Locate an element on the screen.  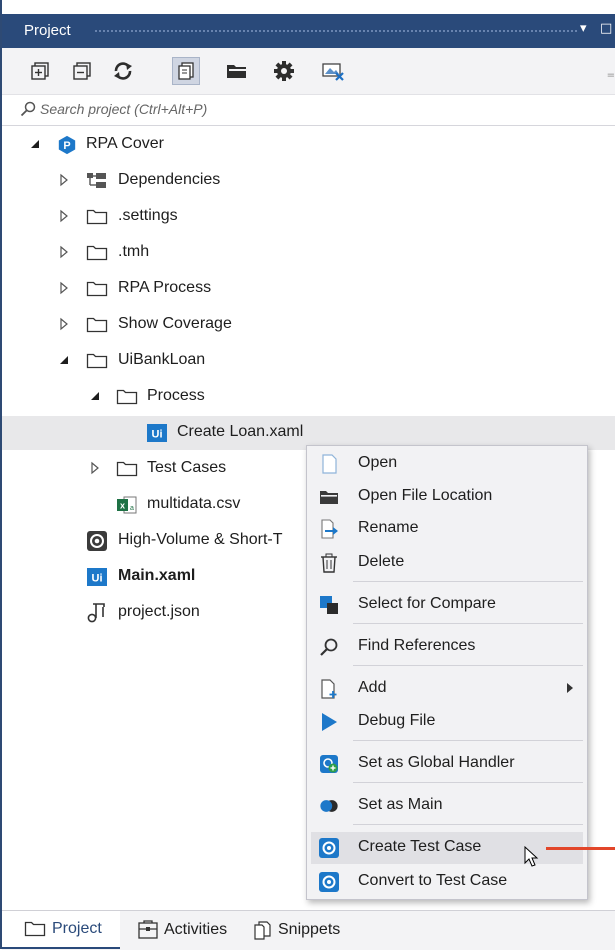
add-file-icon is located at coordinates (329, 689).